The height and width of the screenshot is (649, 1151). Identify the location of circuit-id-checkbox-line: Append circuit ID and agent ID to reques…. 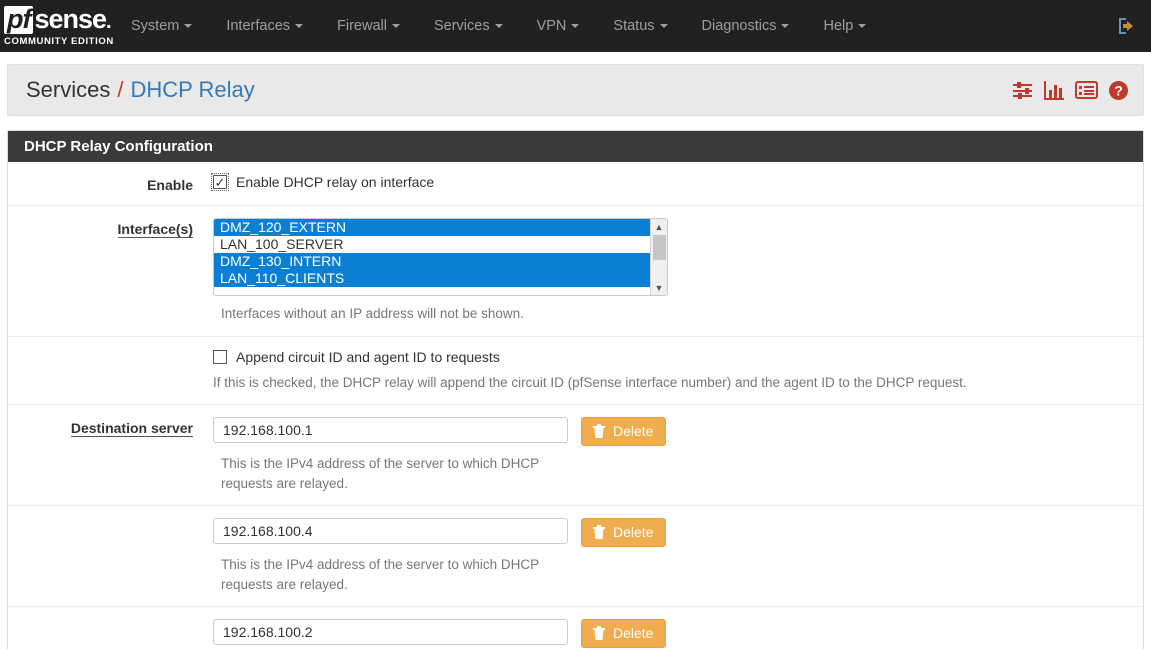
(678, 357).